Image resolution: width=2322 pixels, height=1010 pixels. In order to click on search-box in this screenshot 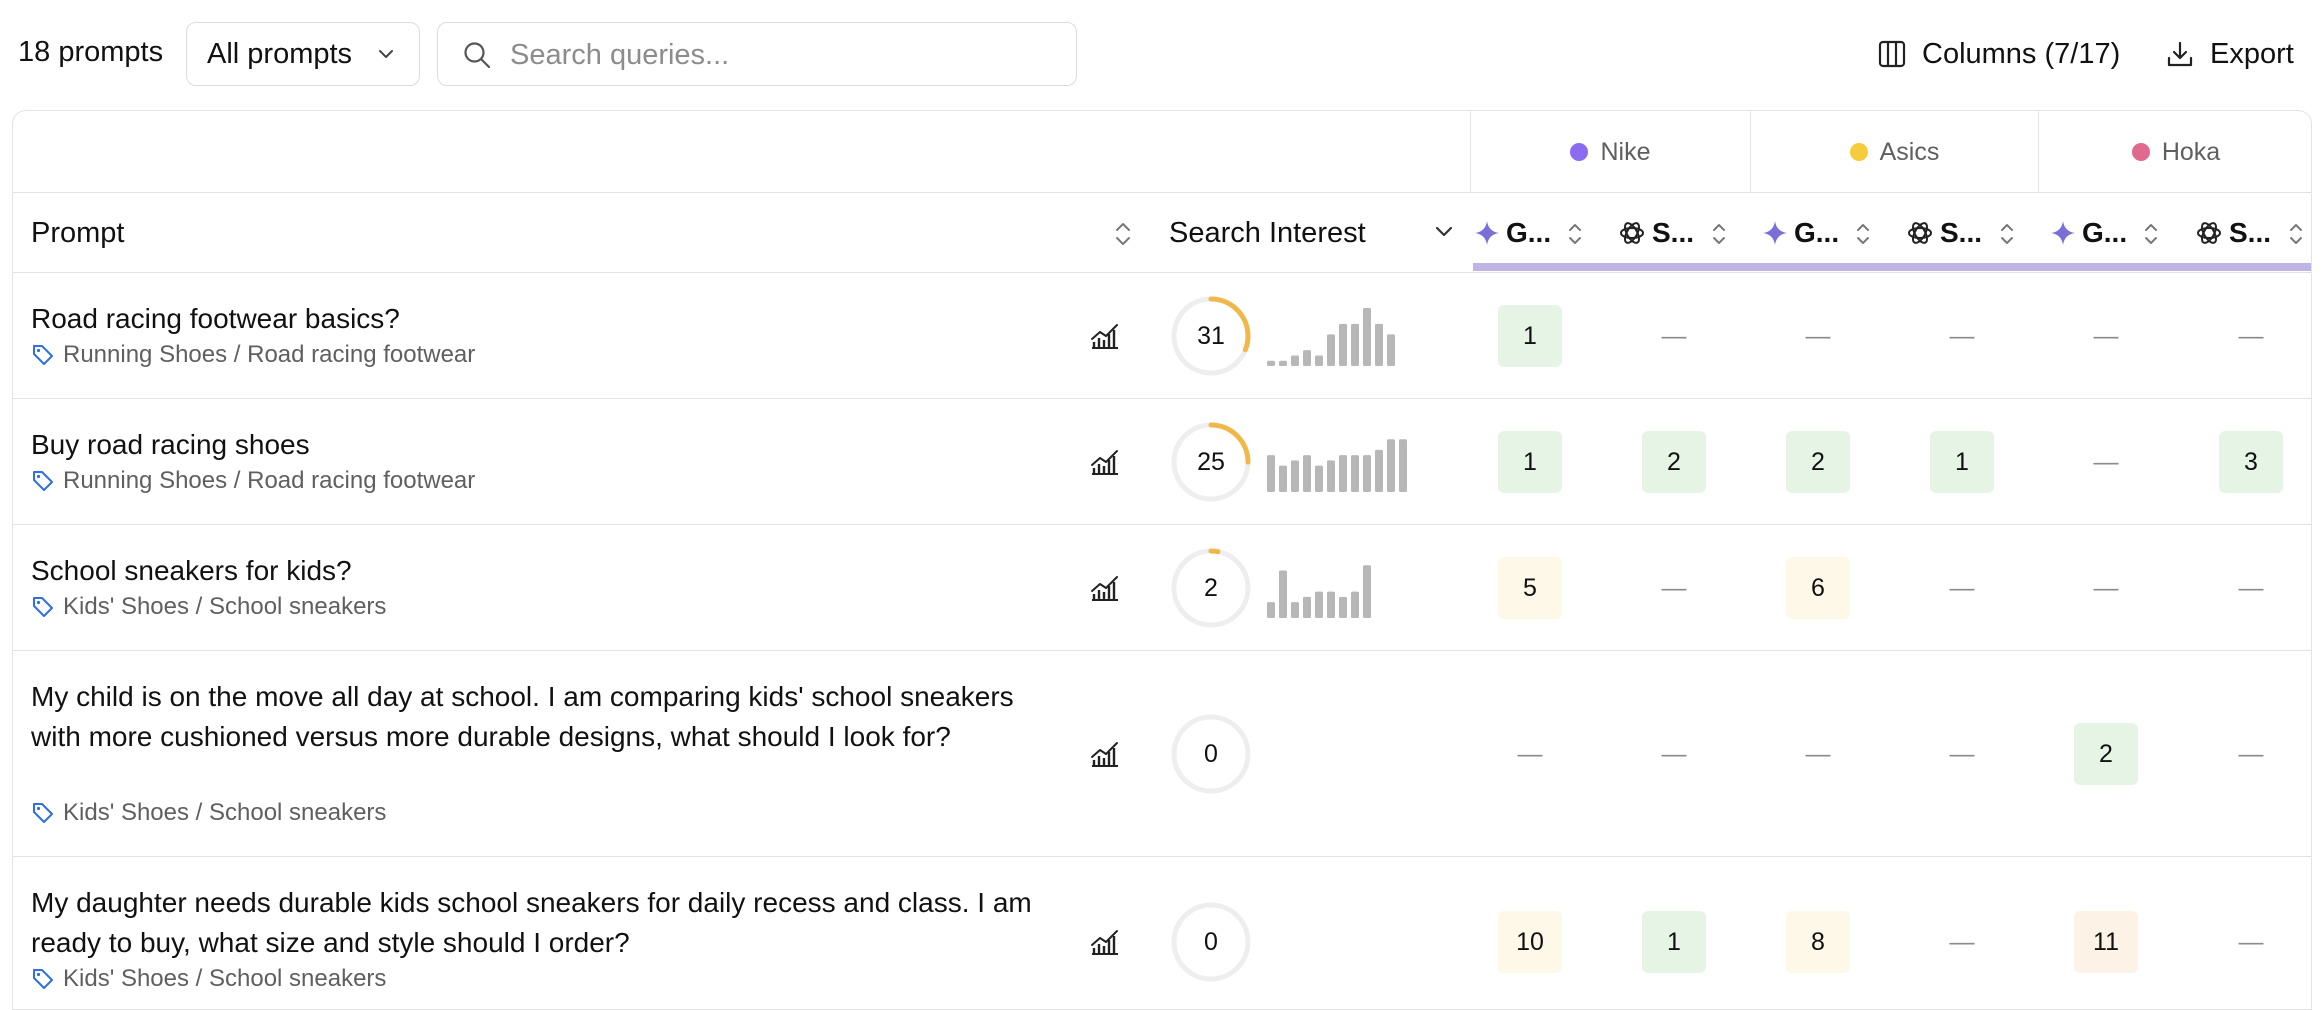, I will do `click(757, 54)`.